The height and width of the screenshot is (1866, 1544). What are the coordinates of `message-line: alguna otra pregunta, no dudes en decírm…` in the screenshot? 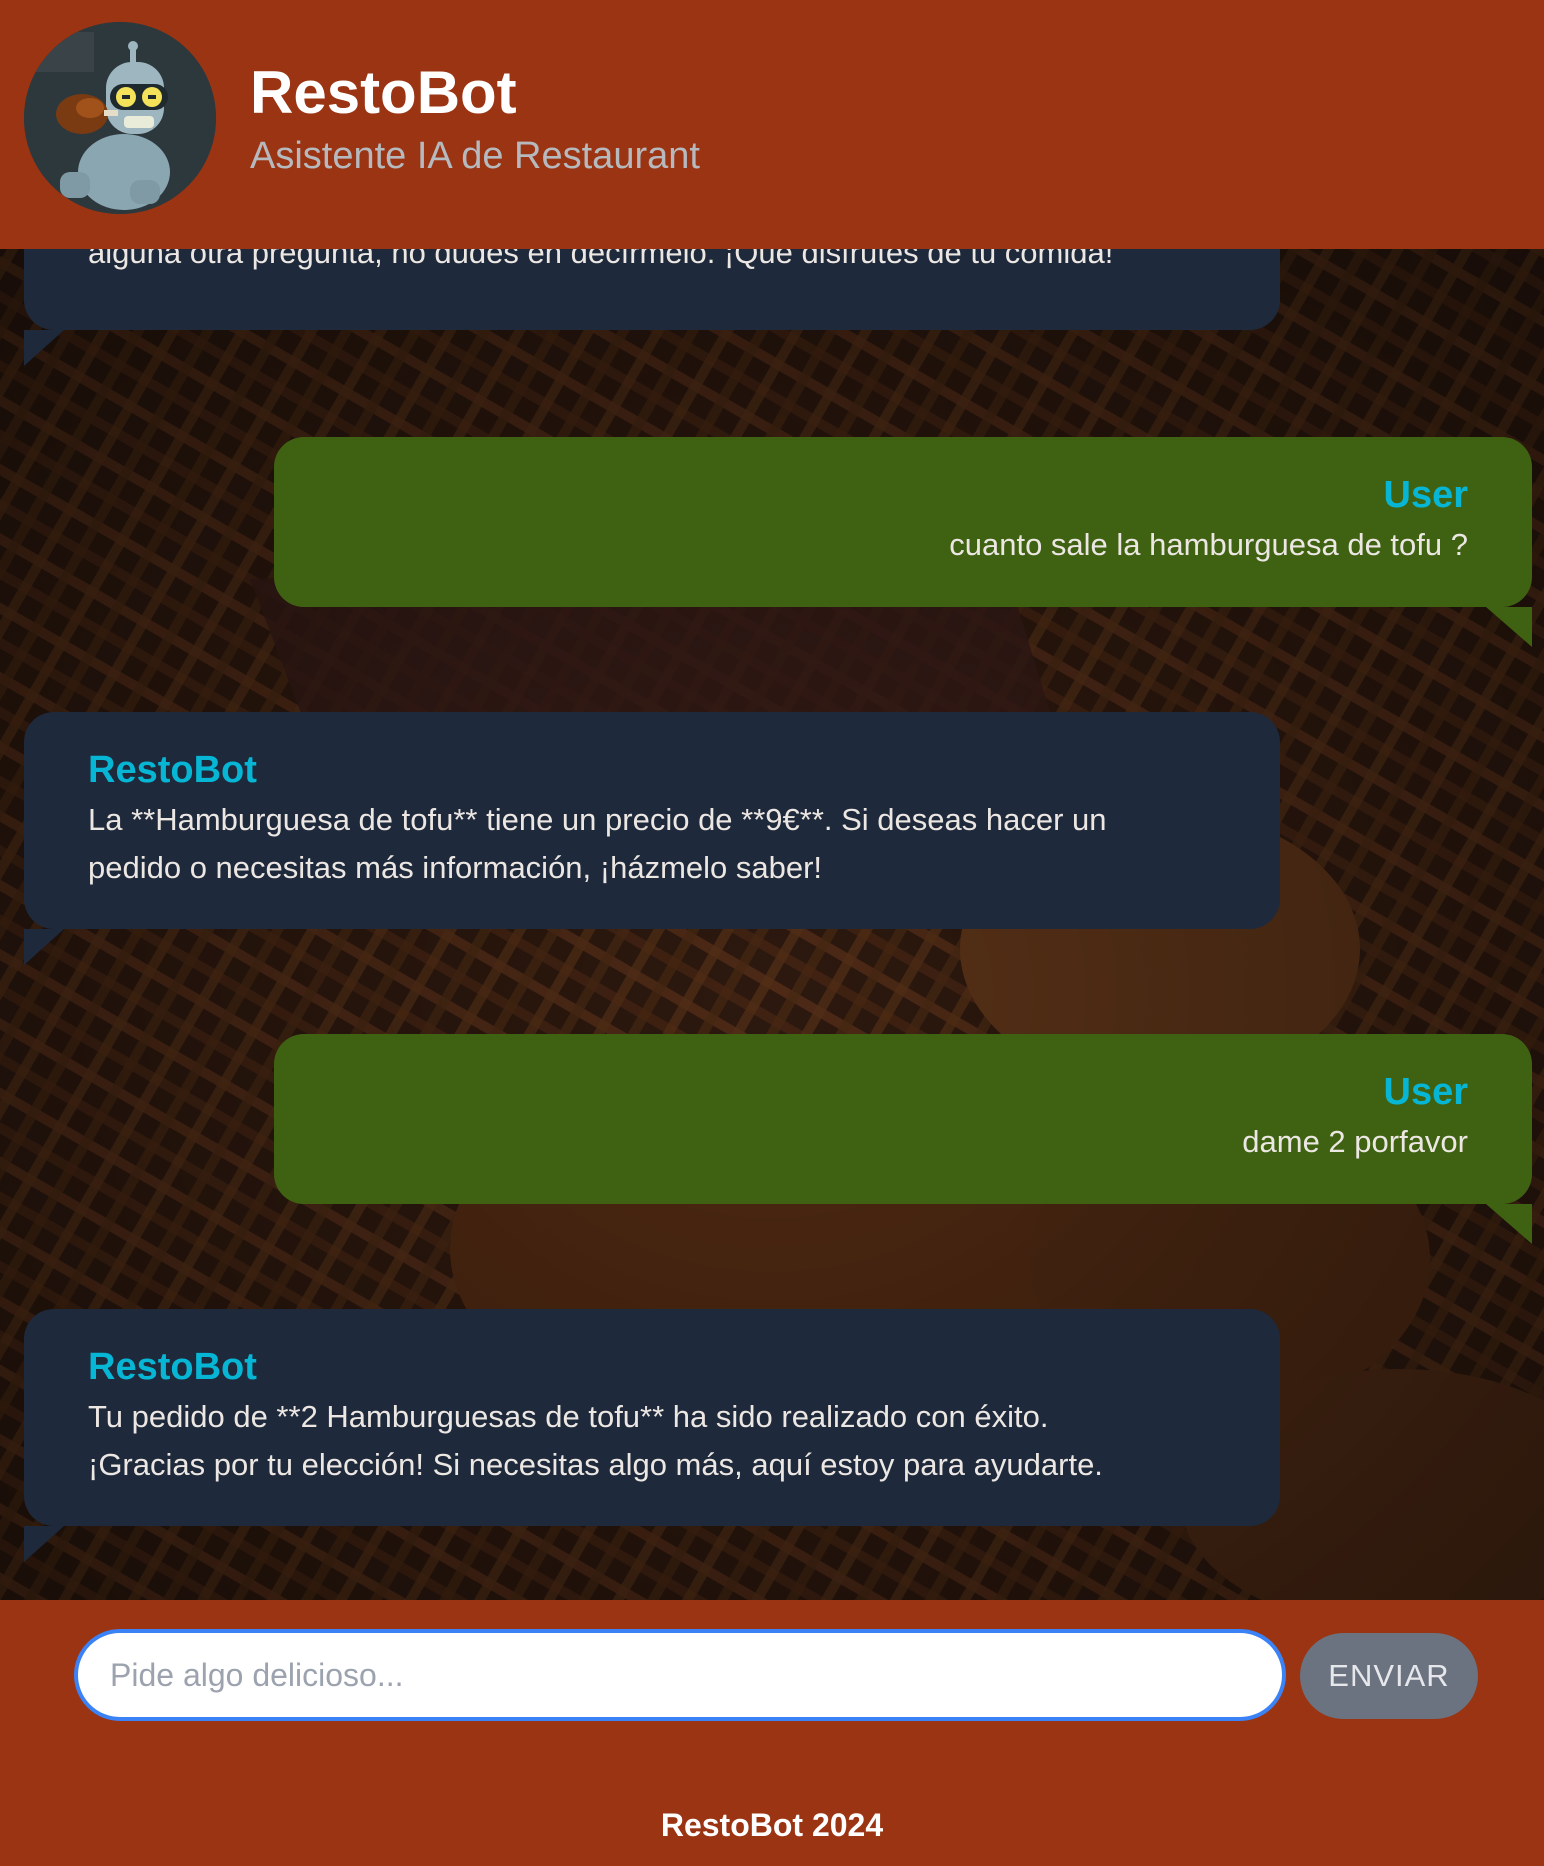 It's located at (601, 259).